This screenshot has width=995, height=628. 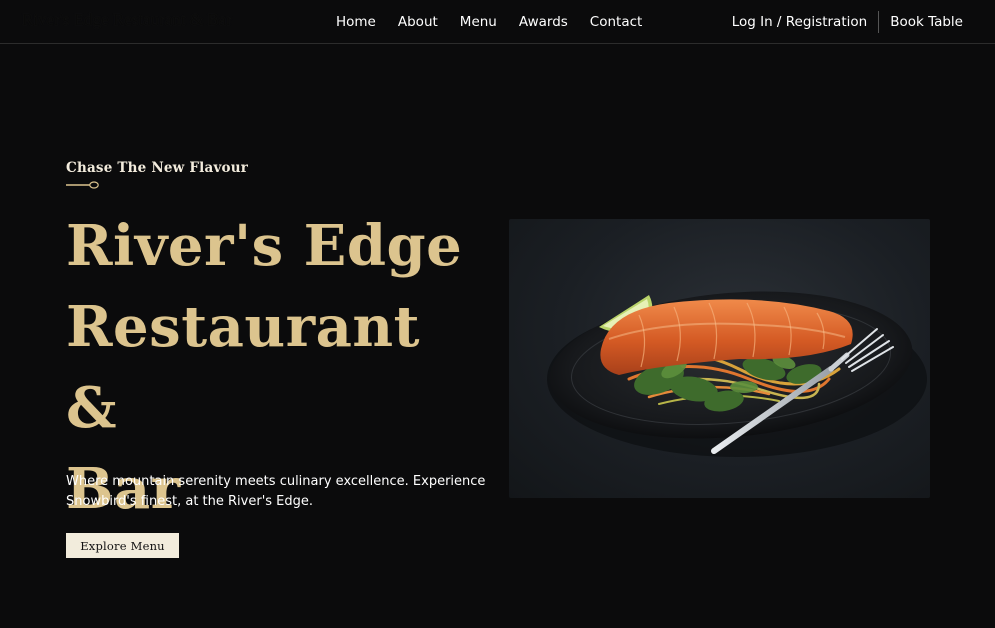 What do you see at coordinates (418, 22) in the screenshot?
I see `nav-about: About` at bounding box center [418, 22].